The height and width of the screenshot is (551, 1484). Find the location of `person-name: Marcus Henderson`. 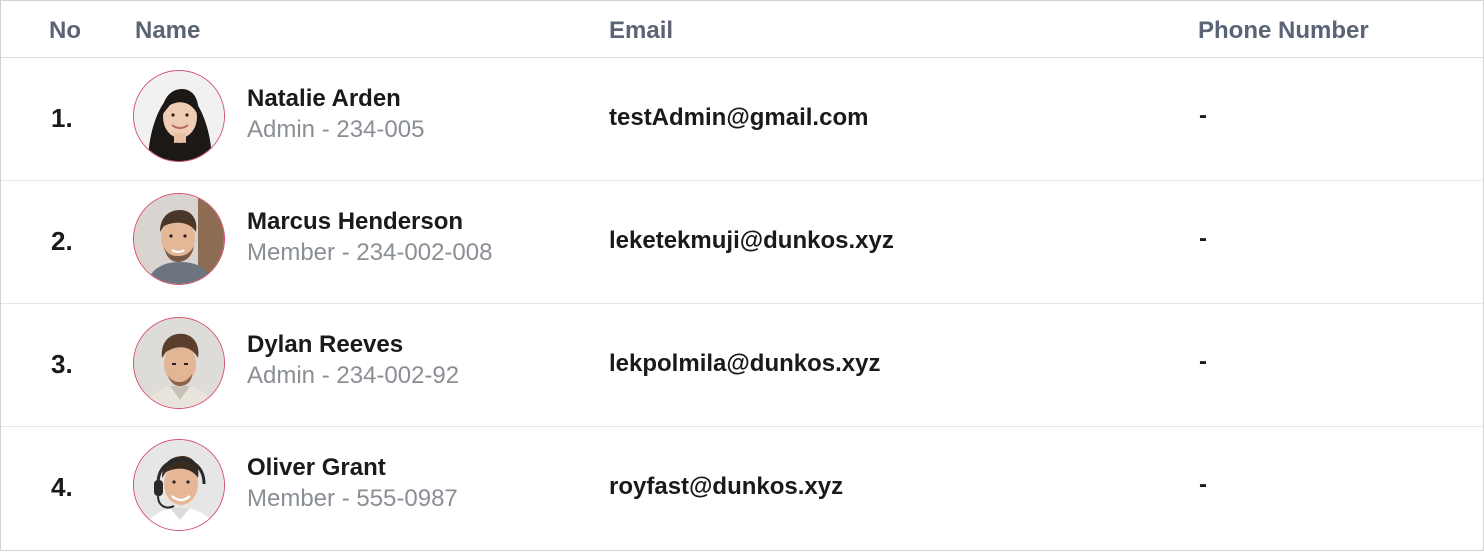

person-name: Marcus Henderson is located at coordinates (369, 222).